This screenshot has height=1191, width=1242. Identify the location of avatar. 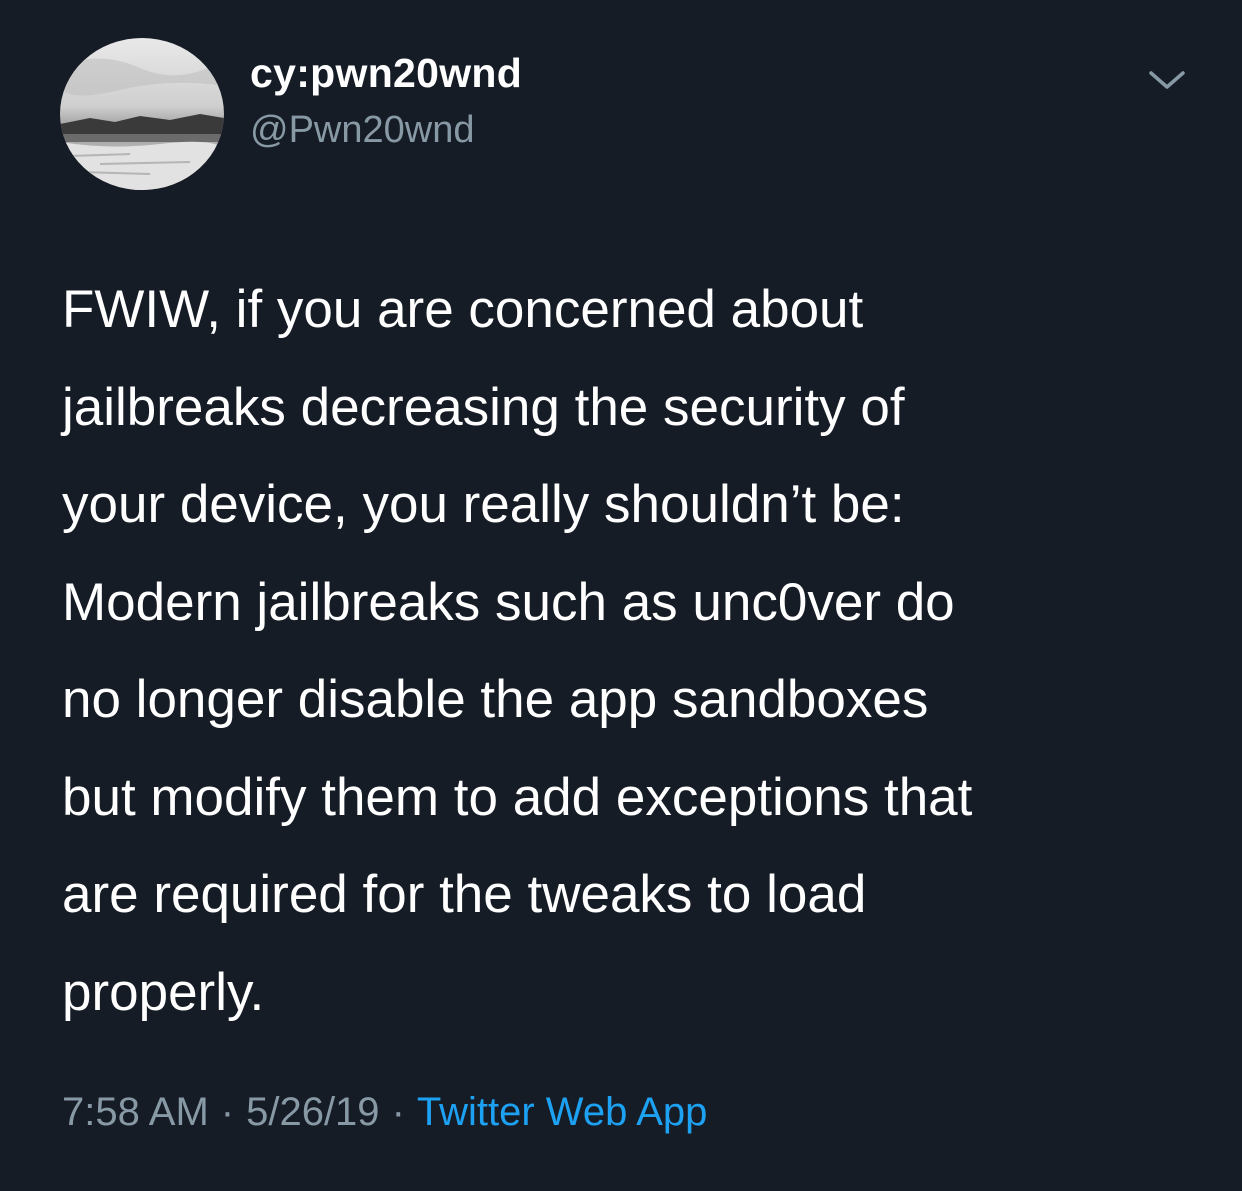
(142, 114).